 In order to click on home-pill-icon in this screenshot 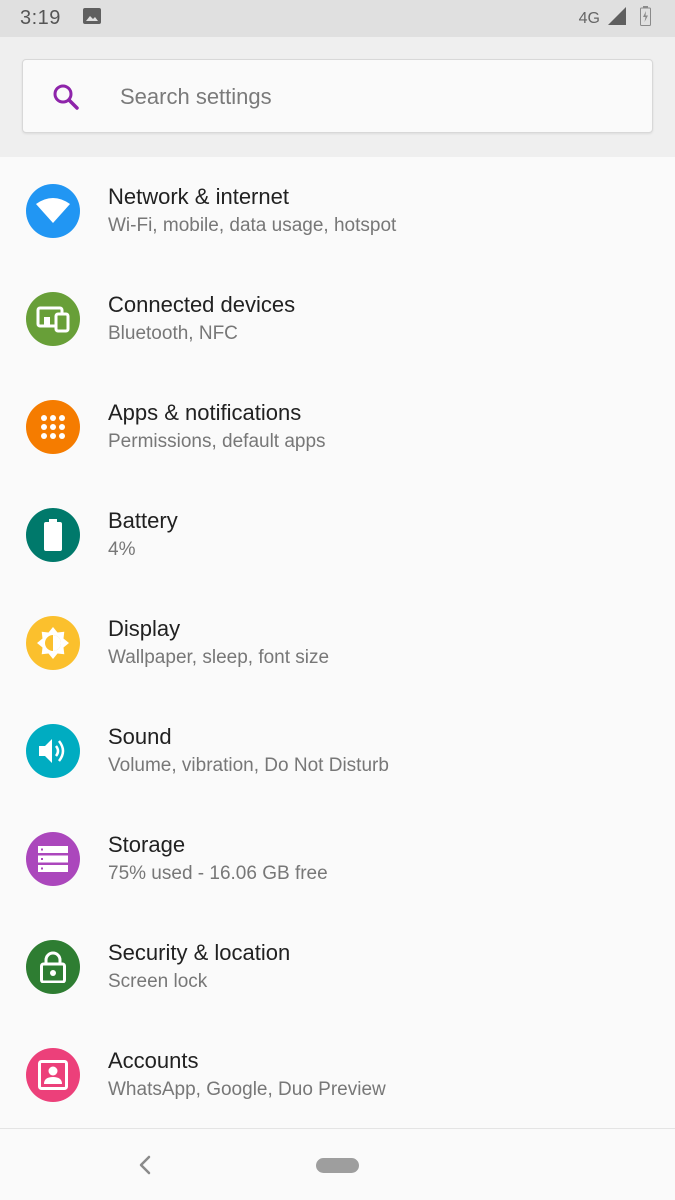, I will do `click(337, 1165)`.